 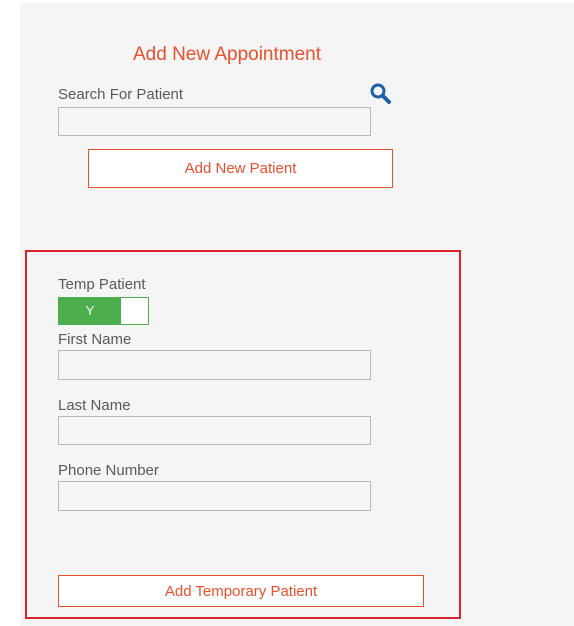 What do you see at coordinates (214, 430) in the screenshot?
I see `last-name-field` at bounding box center [214, 430].